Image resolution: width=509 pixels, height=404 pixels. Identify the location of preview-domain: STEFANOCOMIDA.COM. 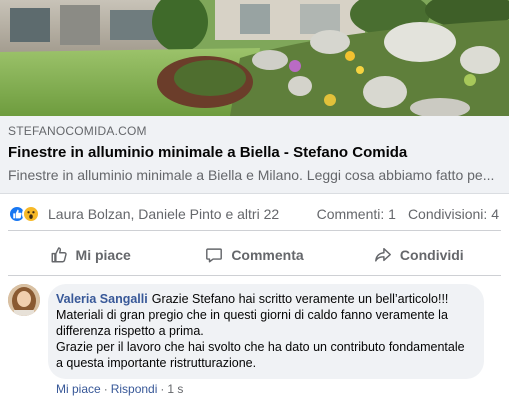
(77, 131).